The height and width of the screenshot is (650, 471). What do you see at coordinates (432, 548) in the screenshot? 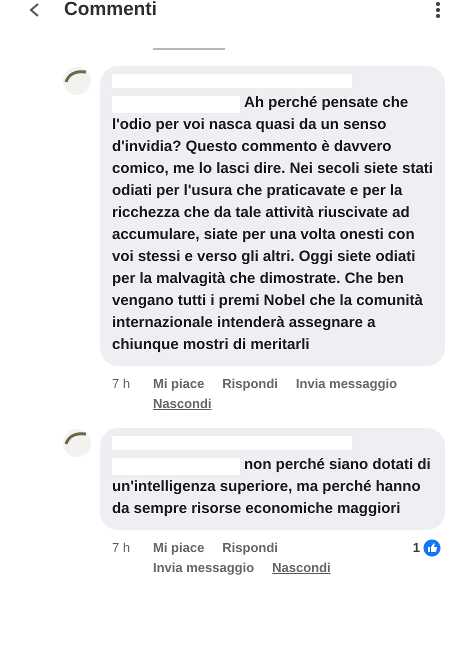
I see `like-icon` at bounding box center [432, 548].